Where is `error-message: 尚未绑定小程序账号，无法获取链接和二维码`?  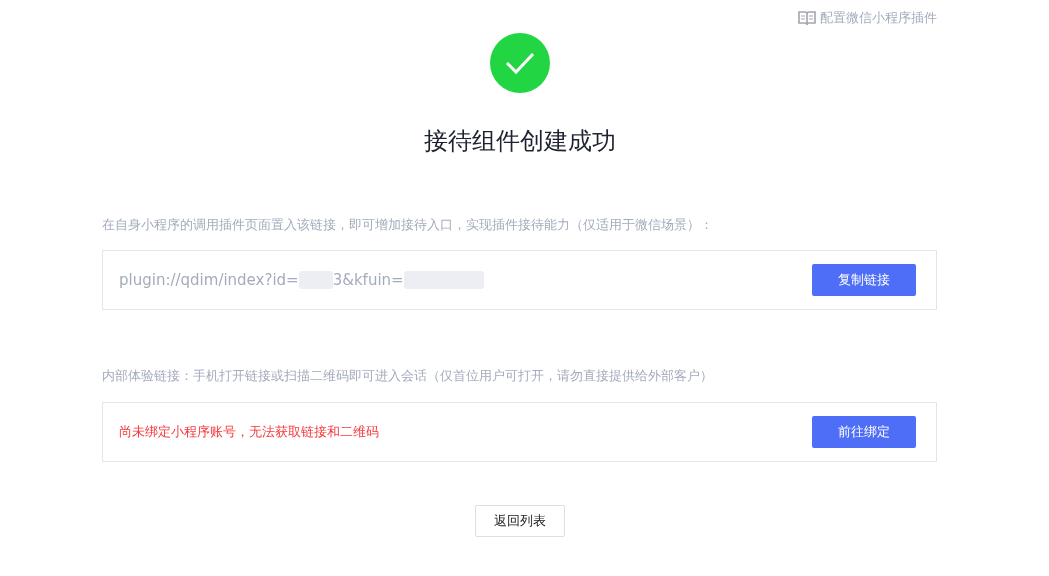 error-message: 尚未绑定小程序账号，无法获取链接和二维码 is located at coordinates (249, 431).